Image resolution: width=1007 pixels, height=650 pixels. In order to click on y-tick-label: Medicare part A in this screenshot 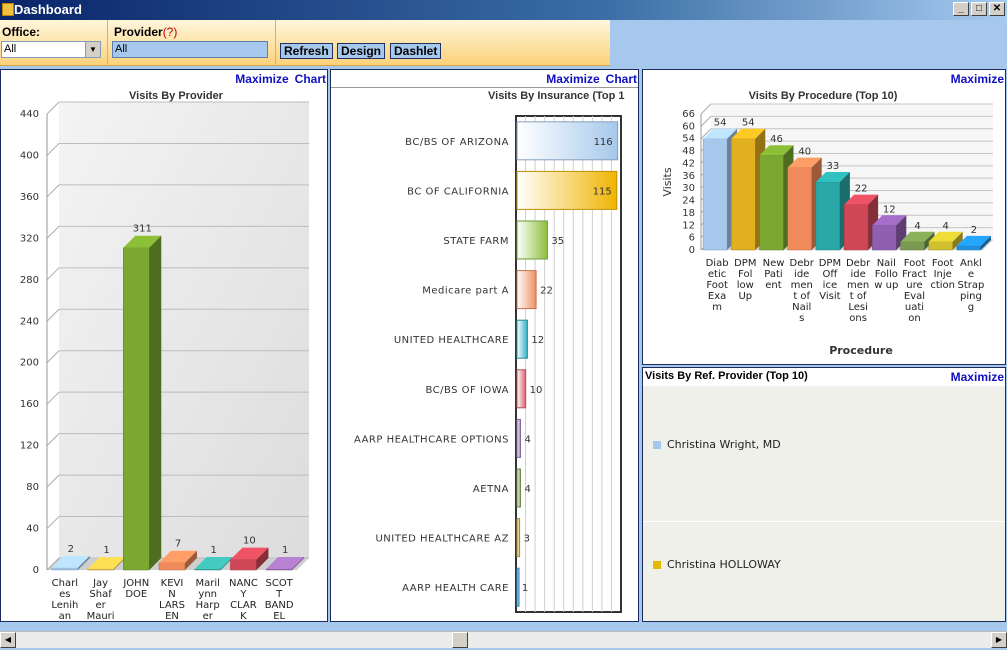, I will do `click(465, 291)`.